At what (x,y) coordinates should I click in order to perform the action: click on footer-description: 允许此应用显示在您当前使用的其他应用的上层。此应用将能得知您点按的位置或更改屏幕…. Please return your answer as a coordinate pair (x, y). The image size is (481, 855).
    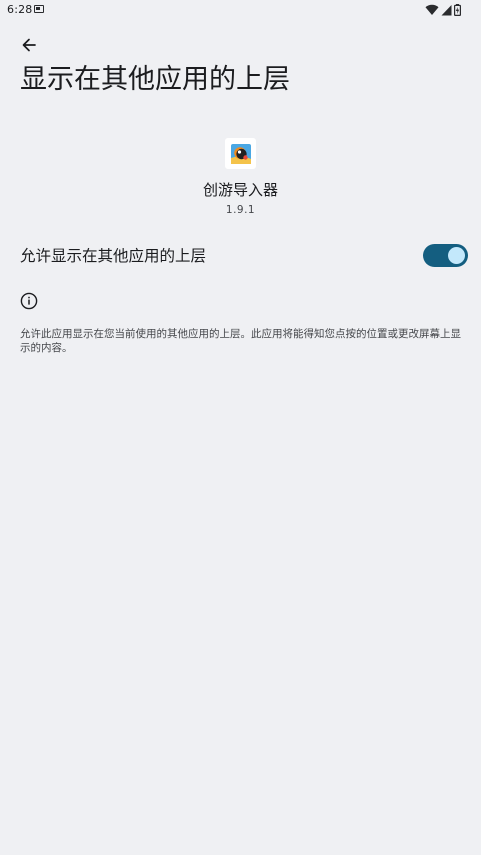
    Looking at the image, I should click on (240, 341).